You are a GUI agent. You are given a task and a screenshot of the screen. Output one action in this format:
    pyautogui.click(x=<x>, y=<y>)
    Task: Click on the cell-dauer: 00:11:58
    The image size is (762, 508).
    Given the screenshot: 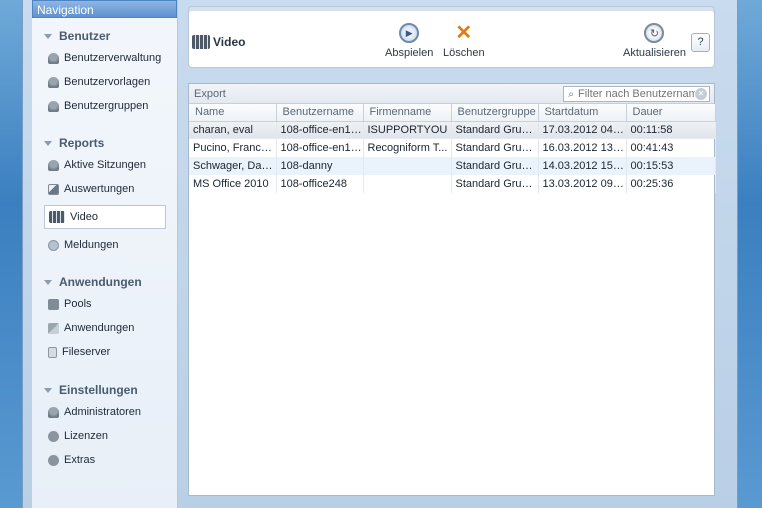 What is the action you would take?
    pyautogui.click(x=671, y=130)
    